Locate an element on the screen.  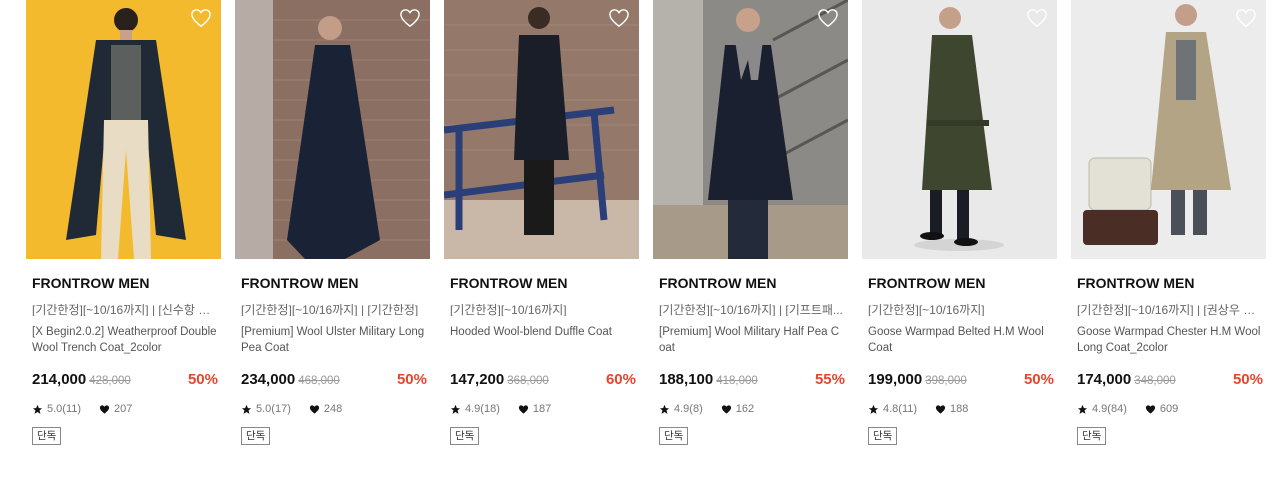
product-name: Goose Warmpad Belted H.M Wool Coat is located at coordinates (961, 341).